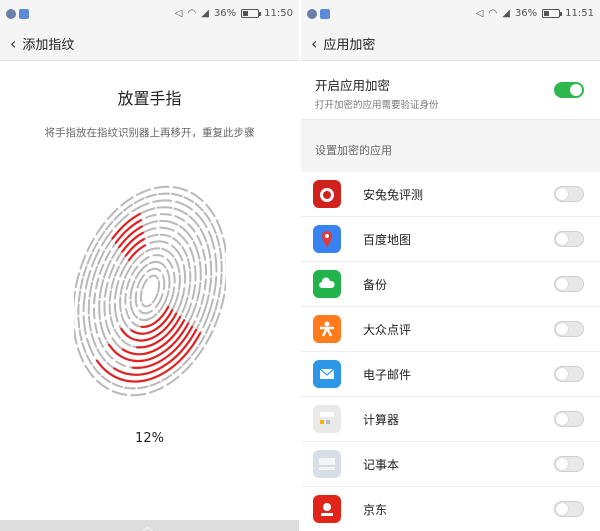 This screenshot has width=600, height=531. What do you see at coordinates (377, 105) in the screenshot?
I see `encrypt-subtitle: 打开加密的应用需要验证身份` at bounding box center [377, 105].